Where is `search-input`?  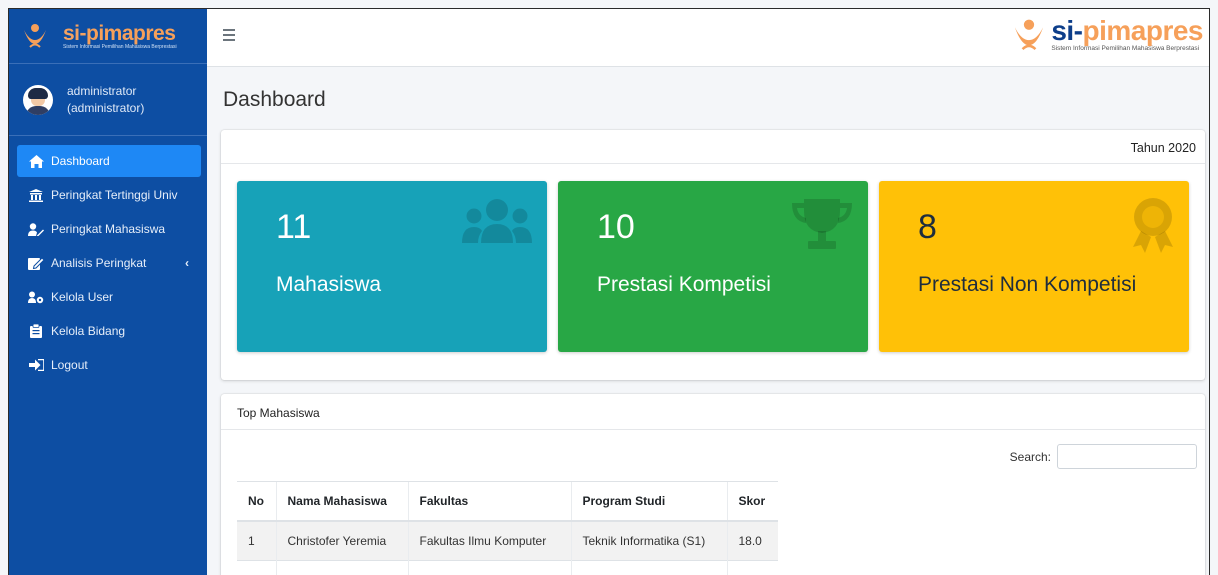 search-input is located at coordinates (1127, 456).